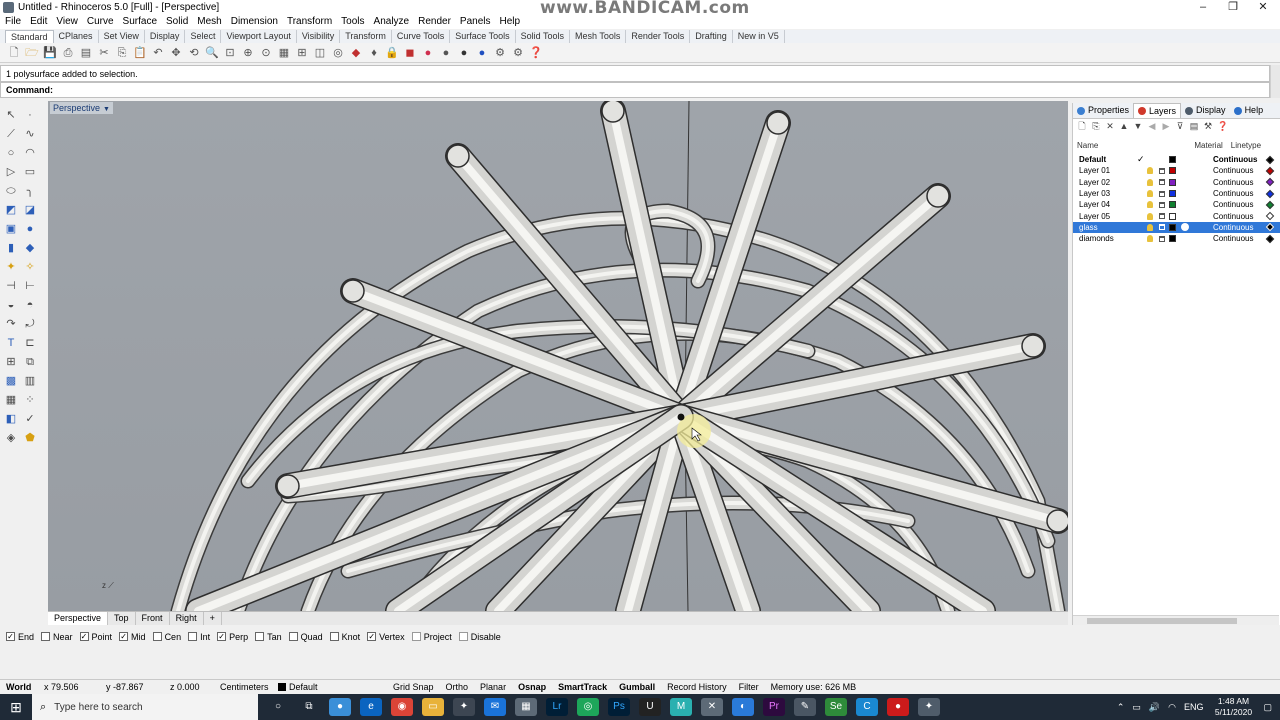  What do you see at coordinates (122, 618) in the screenshot?
I see `tab-top: Top` at bounding box center [122, 618].